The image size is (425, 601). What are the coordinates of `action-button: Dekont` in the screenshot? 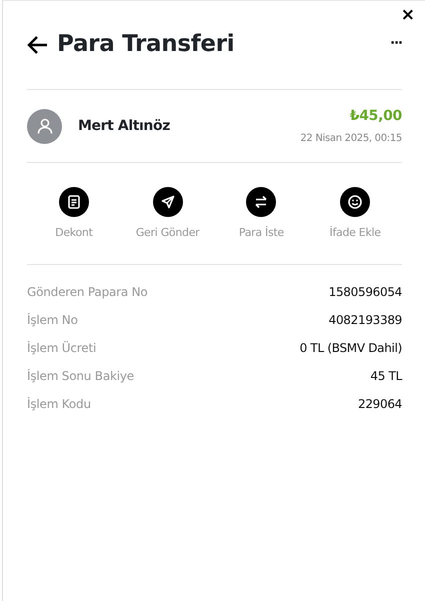 It's located at (73, 214).